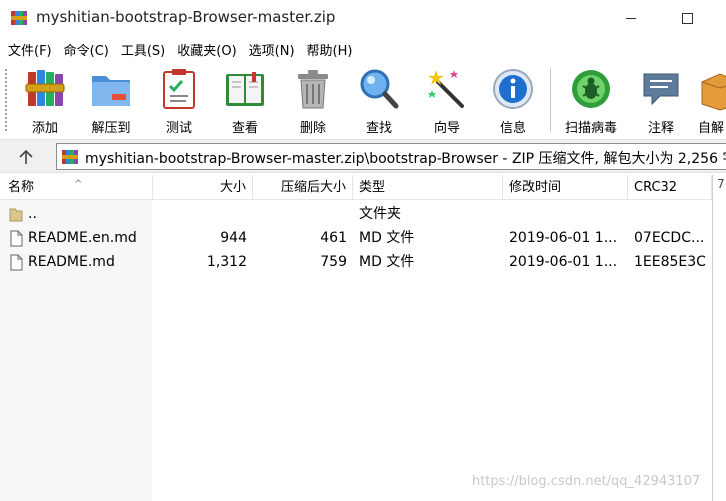  I want to click on wizard-button: 向导, so click(447, 101).